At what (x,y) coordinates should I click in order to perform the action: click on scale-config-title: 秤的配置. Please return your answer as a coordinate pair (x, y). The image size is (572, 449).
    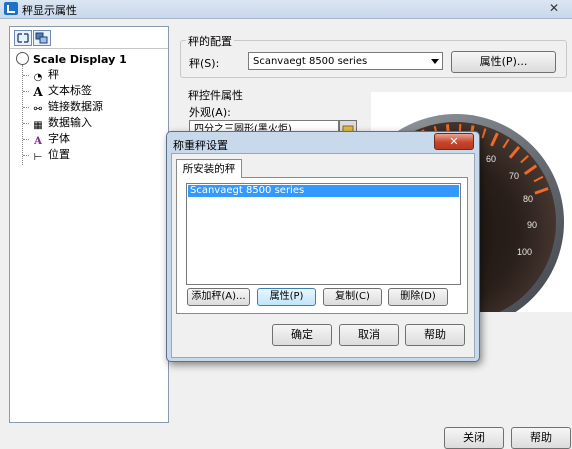
    Looking at the image, I should click on (210, 41).